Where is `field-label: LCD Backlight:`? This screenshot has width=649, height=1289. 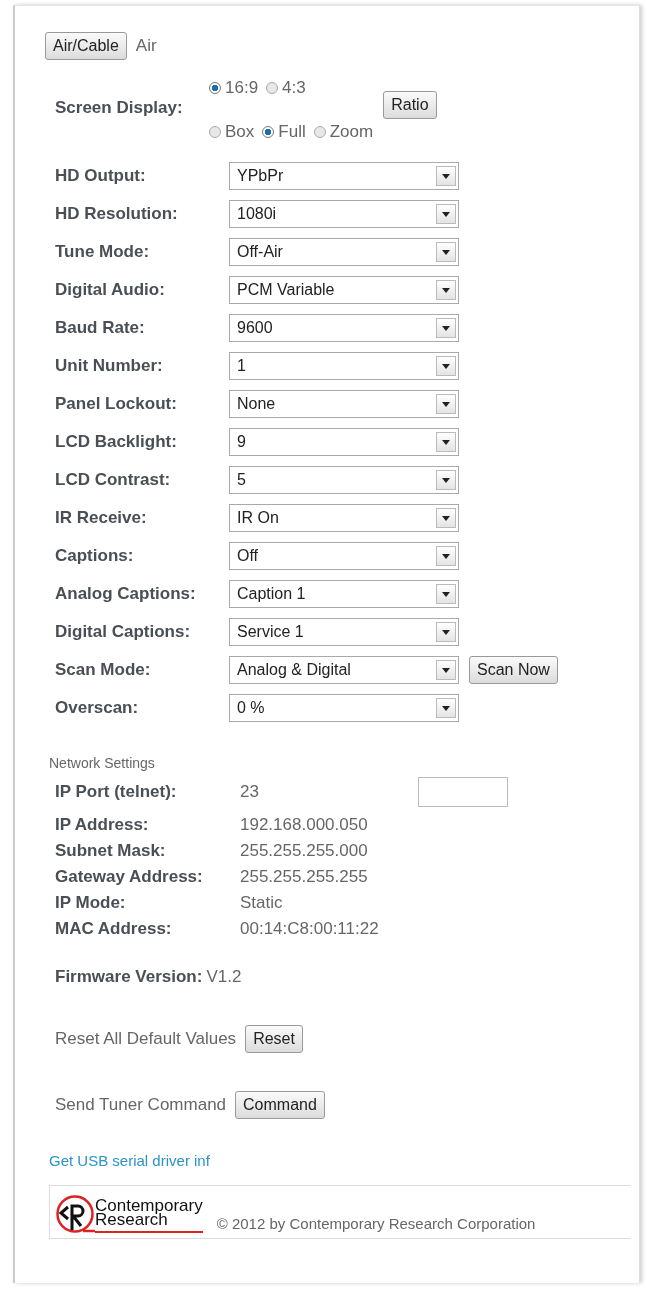 field-label: LCD Backlight: is located at coordinates (116, 442).